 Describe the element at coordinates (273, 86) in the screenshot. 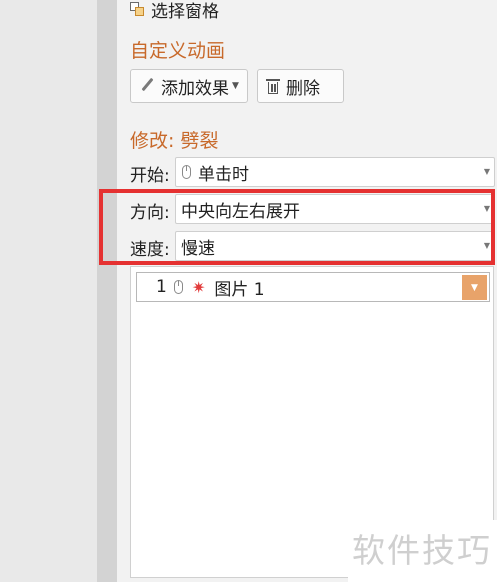

I see `trash-icon` at that location.